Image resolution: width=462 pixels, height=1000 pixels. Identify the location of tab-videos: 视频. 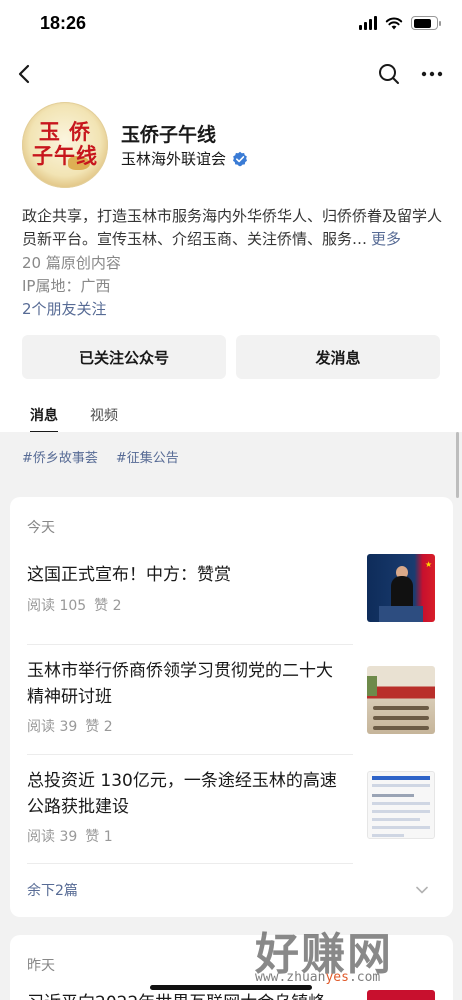
(104, 415).